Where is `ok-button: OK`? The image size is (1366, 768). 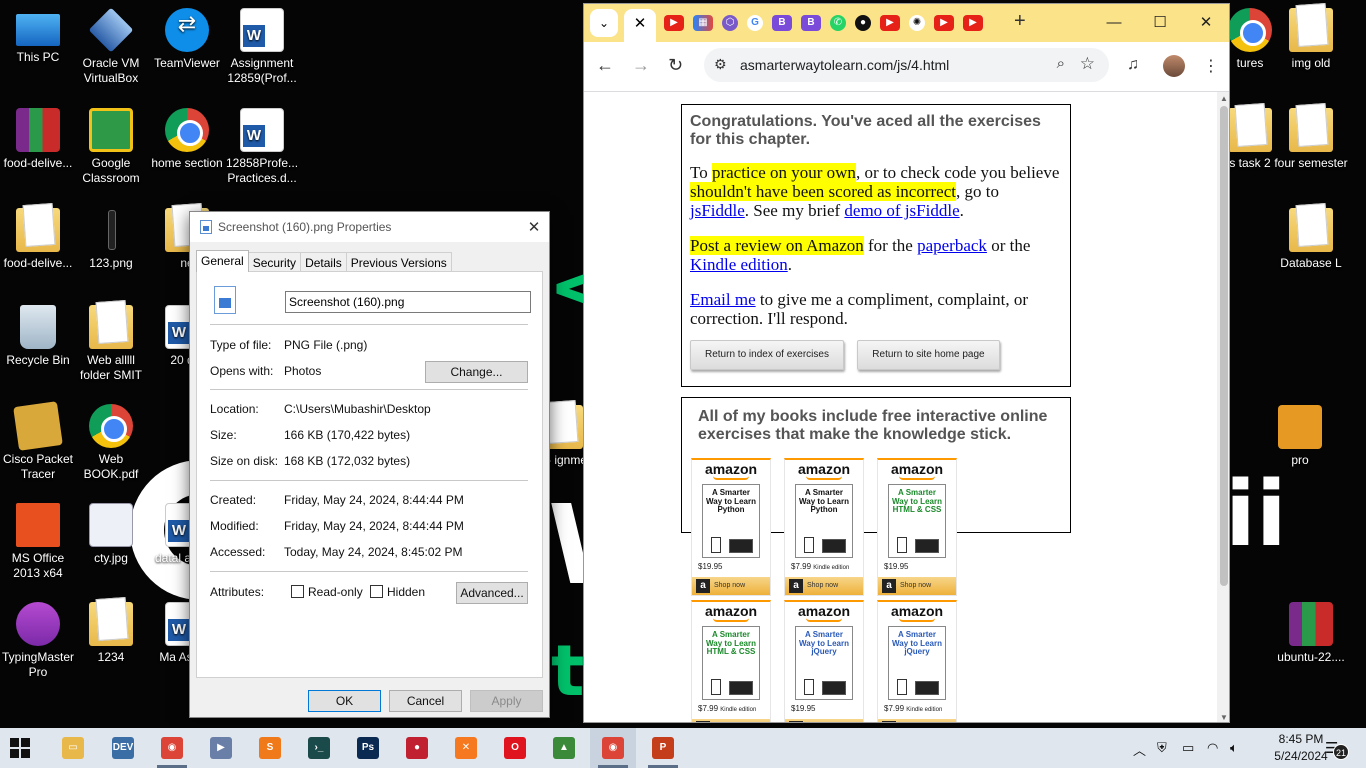 ok-button: OK is located at coordinates (344, 701).